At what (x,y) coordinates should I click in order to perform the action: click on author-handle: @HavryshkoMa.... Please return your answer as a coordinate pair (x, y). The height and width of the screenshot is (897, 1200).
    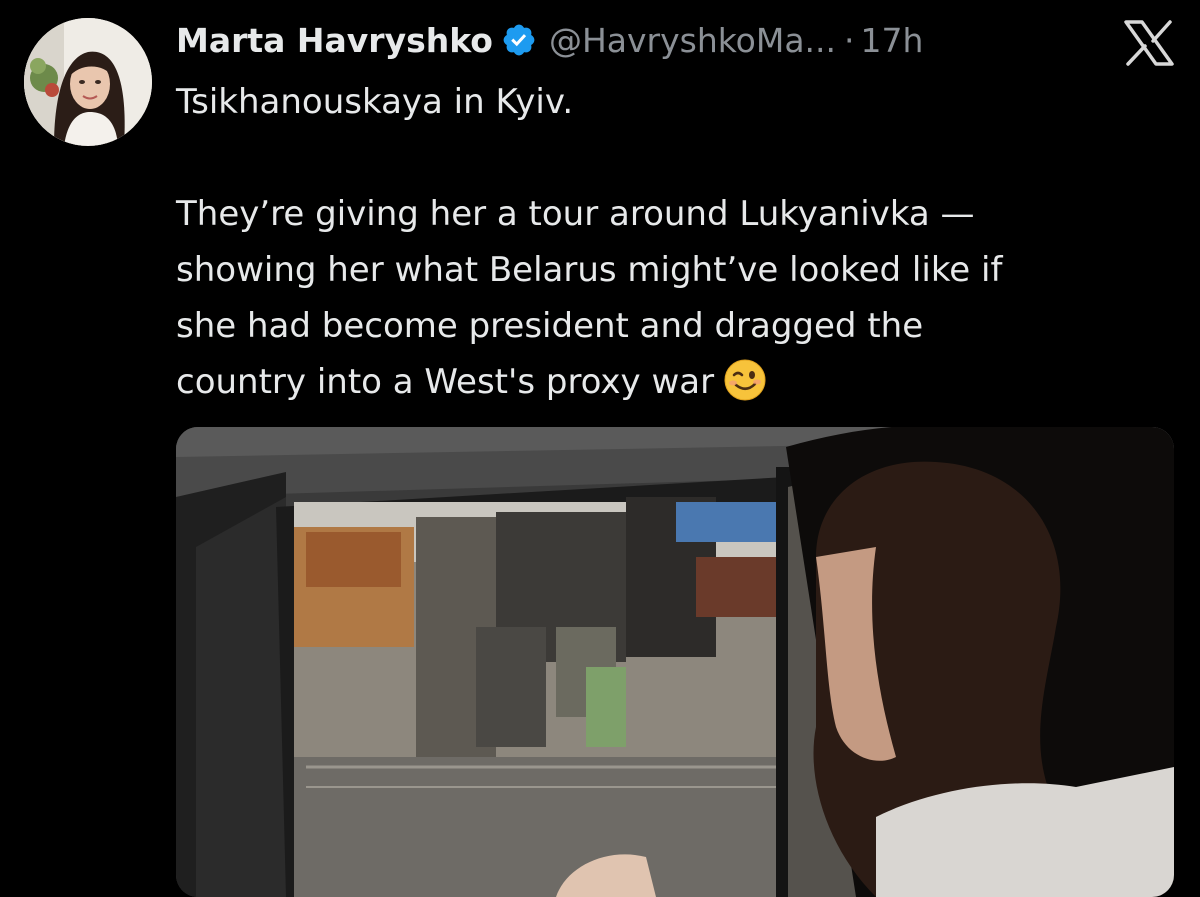
    Looking at the image, I should click on (692, 40).